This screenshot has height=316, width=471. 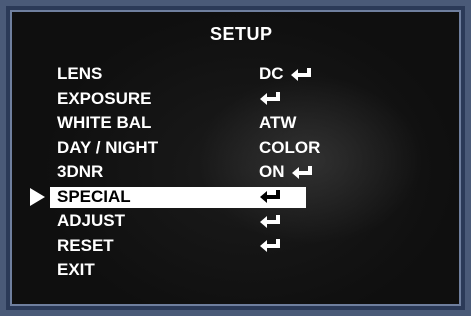 What do you see at coordinates (286, 172) in the screenshot?
I see `menu-item-value: ON` at bounding box center [286, 172].